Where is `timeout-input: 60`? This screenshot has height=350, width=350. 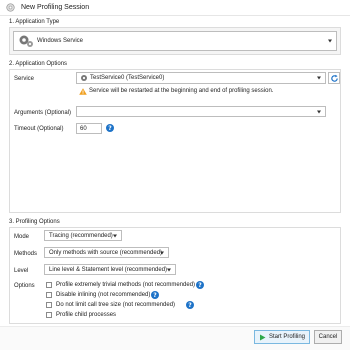 timeout-input: 60 is located at coordinates (89, 128).